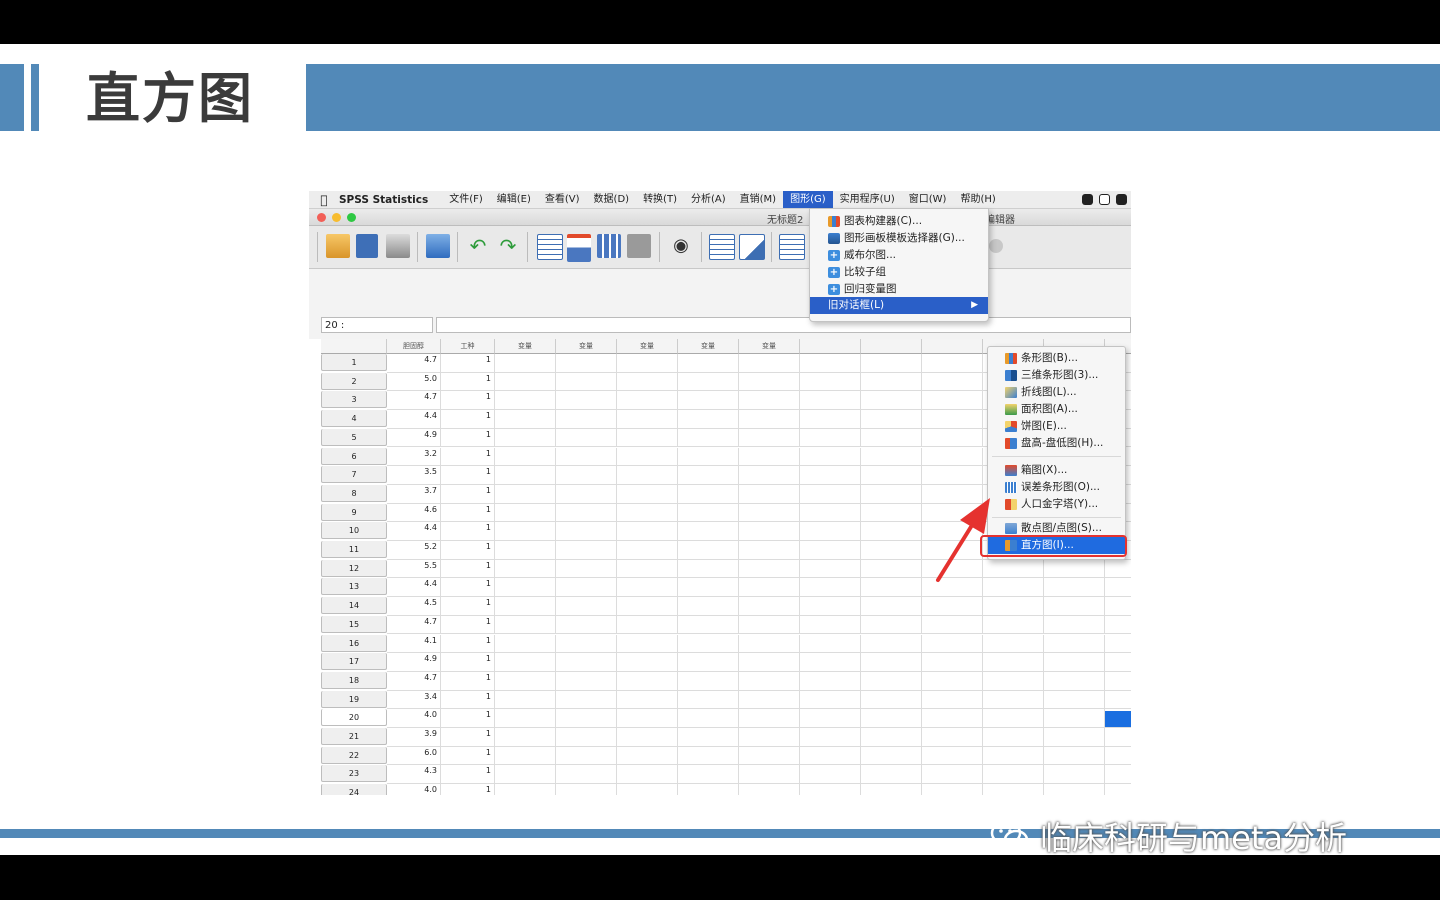 Image resolution: width=1440 pixels, height=900 pixels. Describe the element at coordinates (367, 246) in the screenshot. I see `save-icon` at that location.